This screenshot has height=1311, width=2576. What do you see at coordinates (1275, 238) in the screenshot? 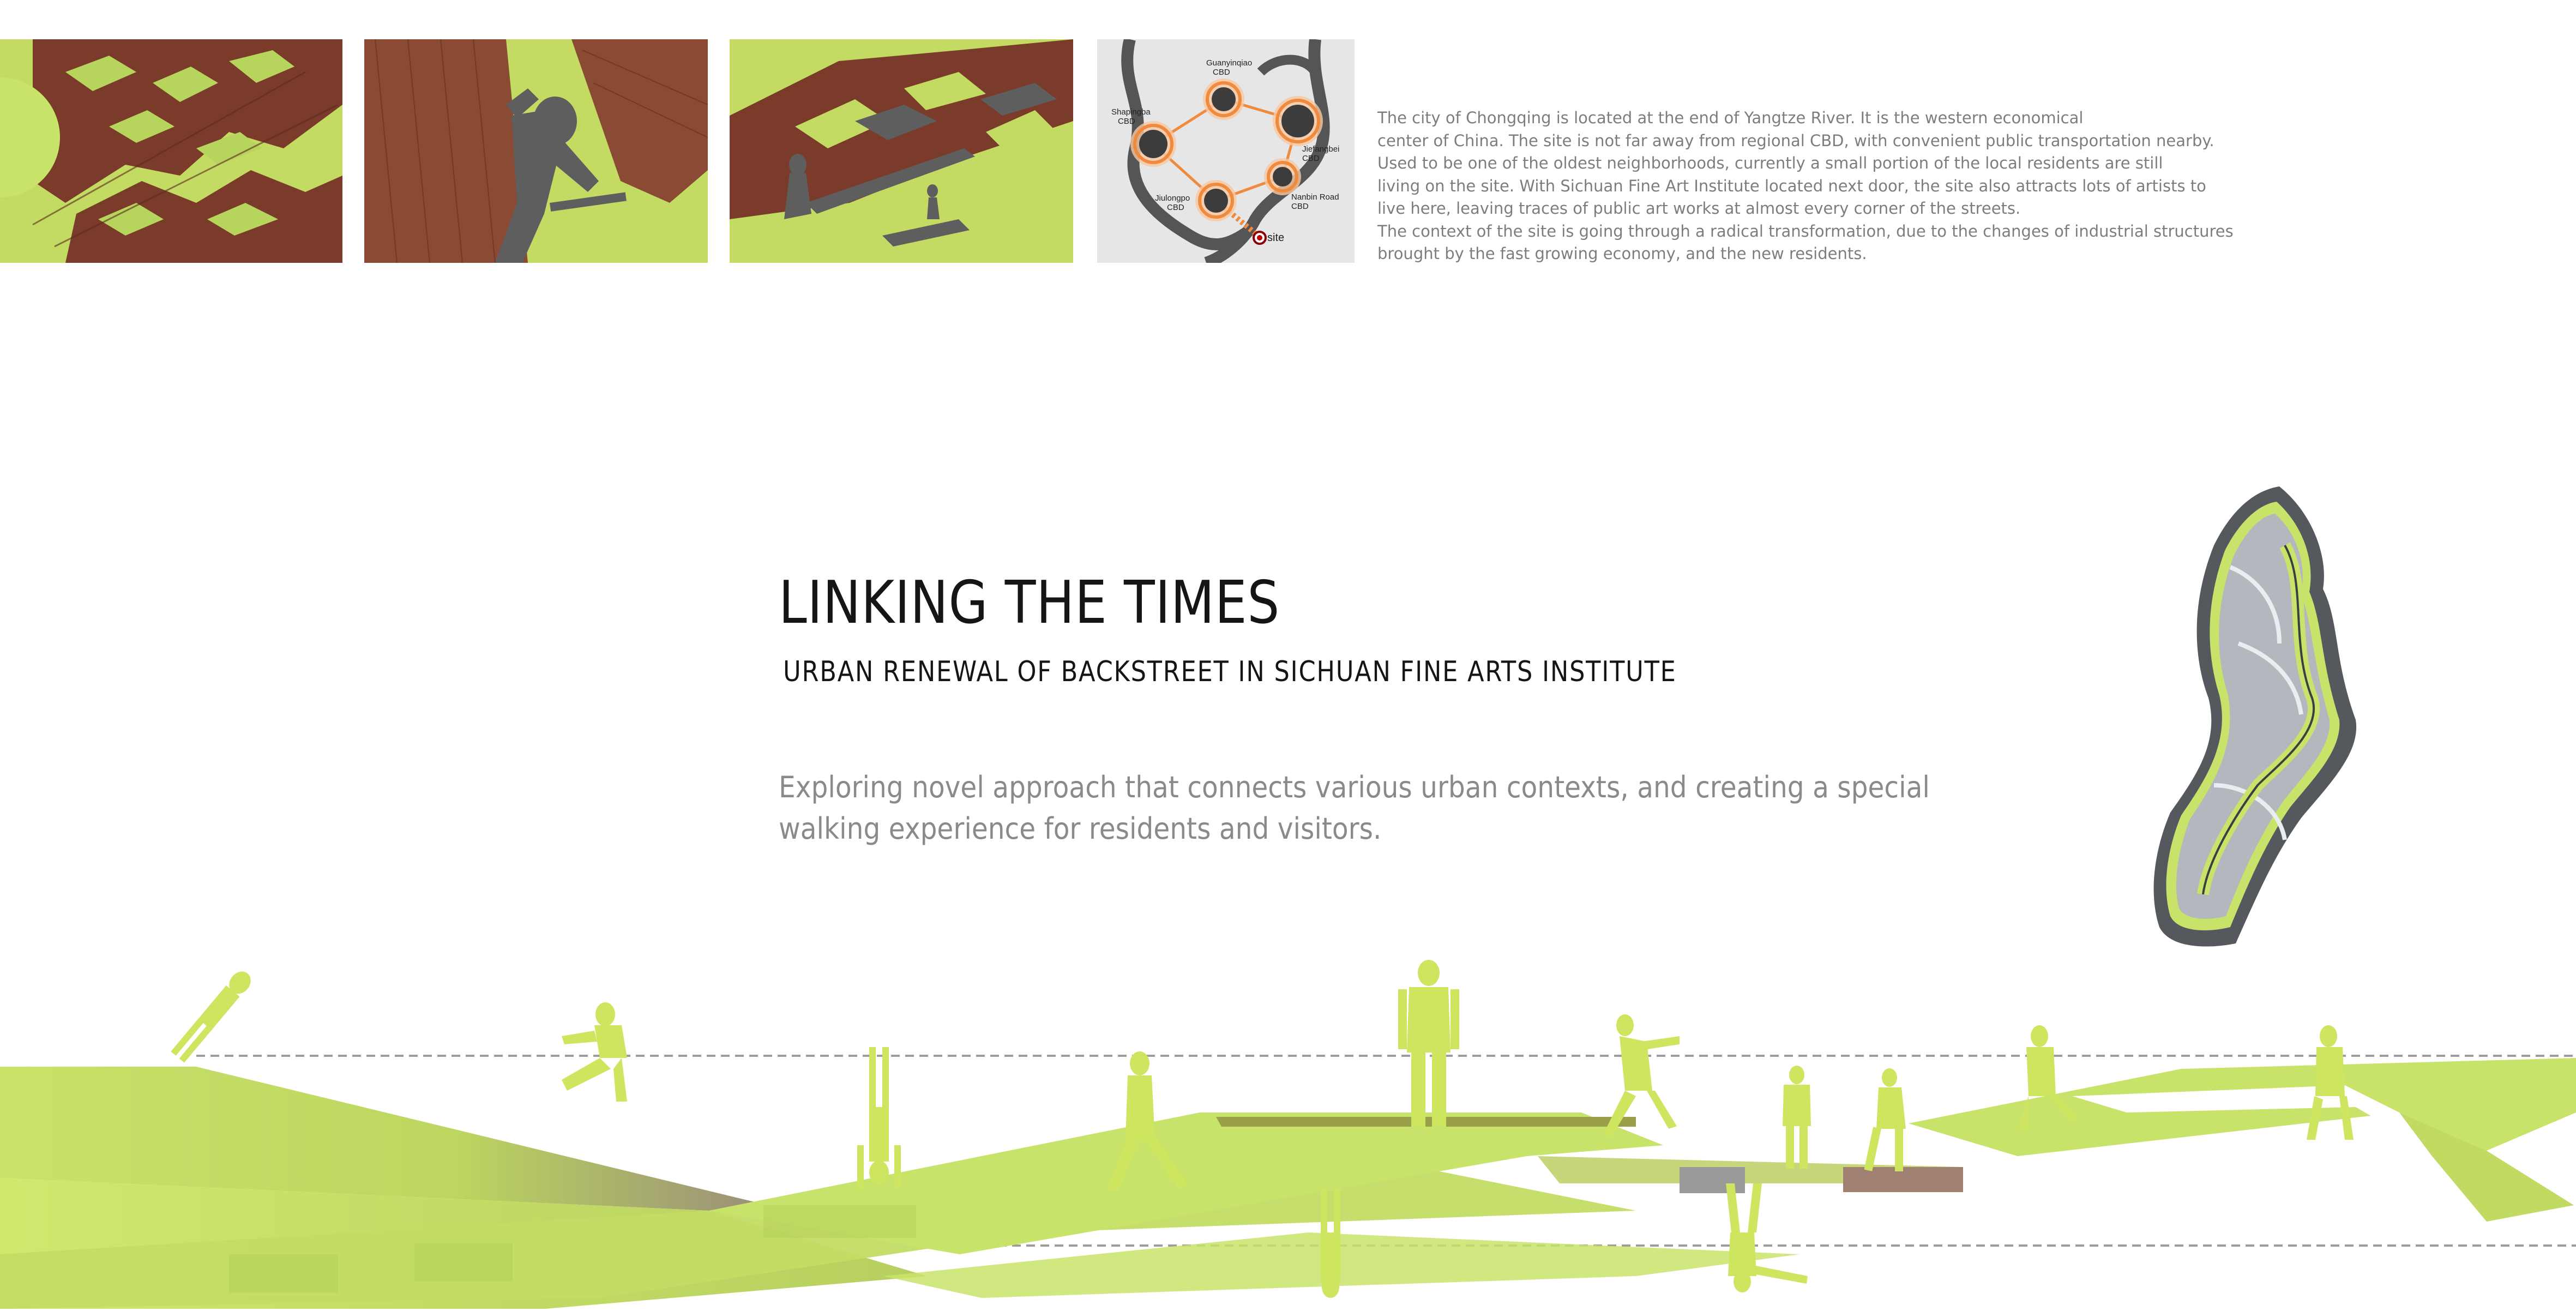
I see `map-label-site: site` at bounding box center [1275, 238].